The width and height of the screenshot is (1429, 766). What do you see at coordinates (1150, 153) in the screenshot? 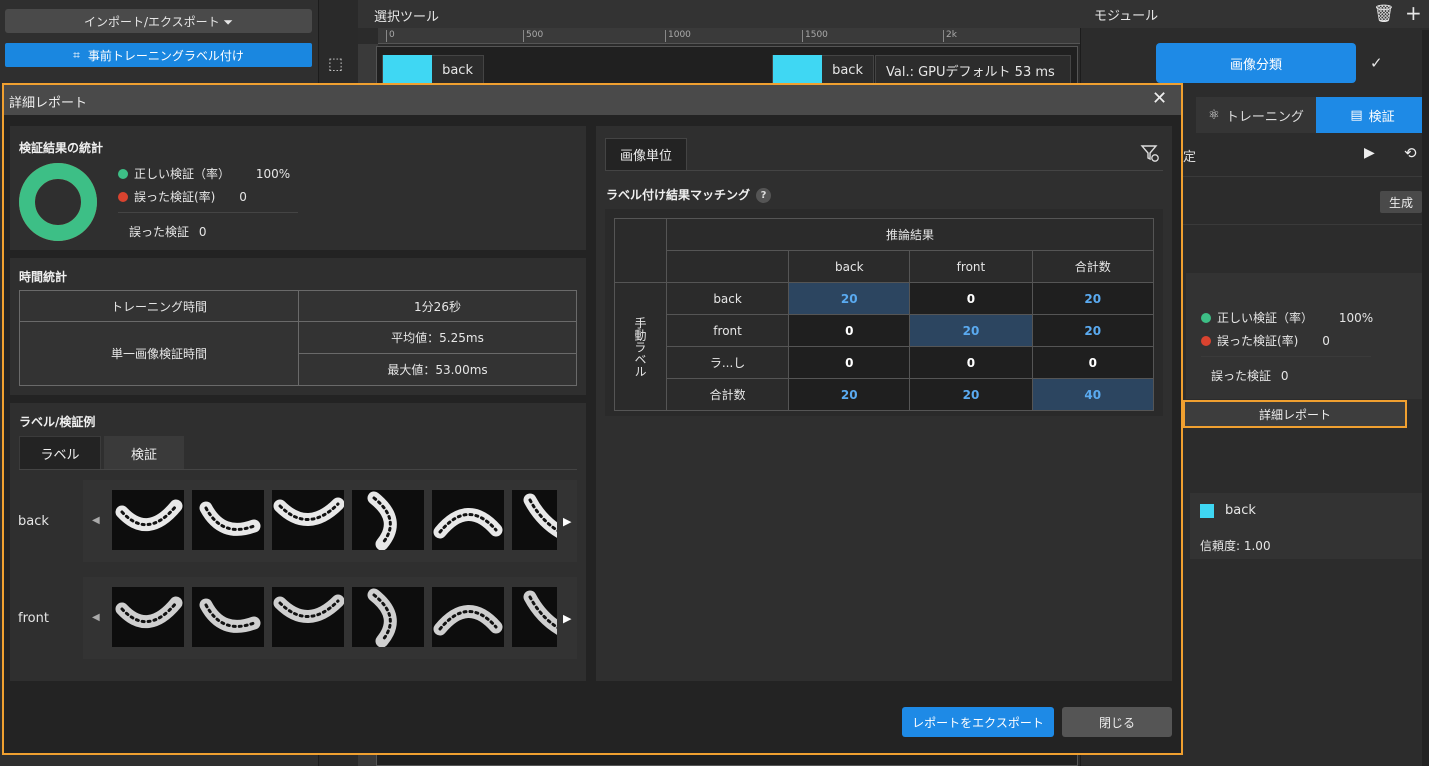
I see `filter-icon` at bounding box center [1150, 153].